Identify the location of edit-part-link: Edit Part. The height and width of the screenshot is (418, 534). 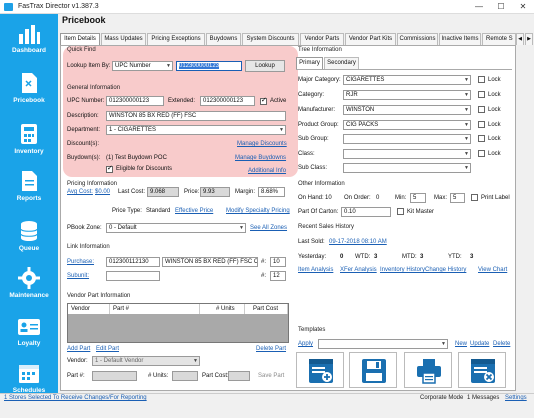
(107, 349).